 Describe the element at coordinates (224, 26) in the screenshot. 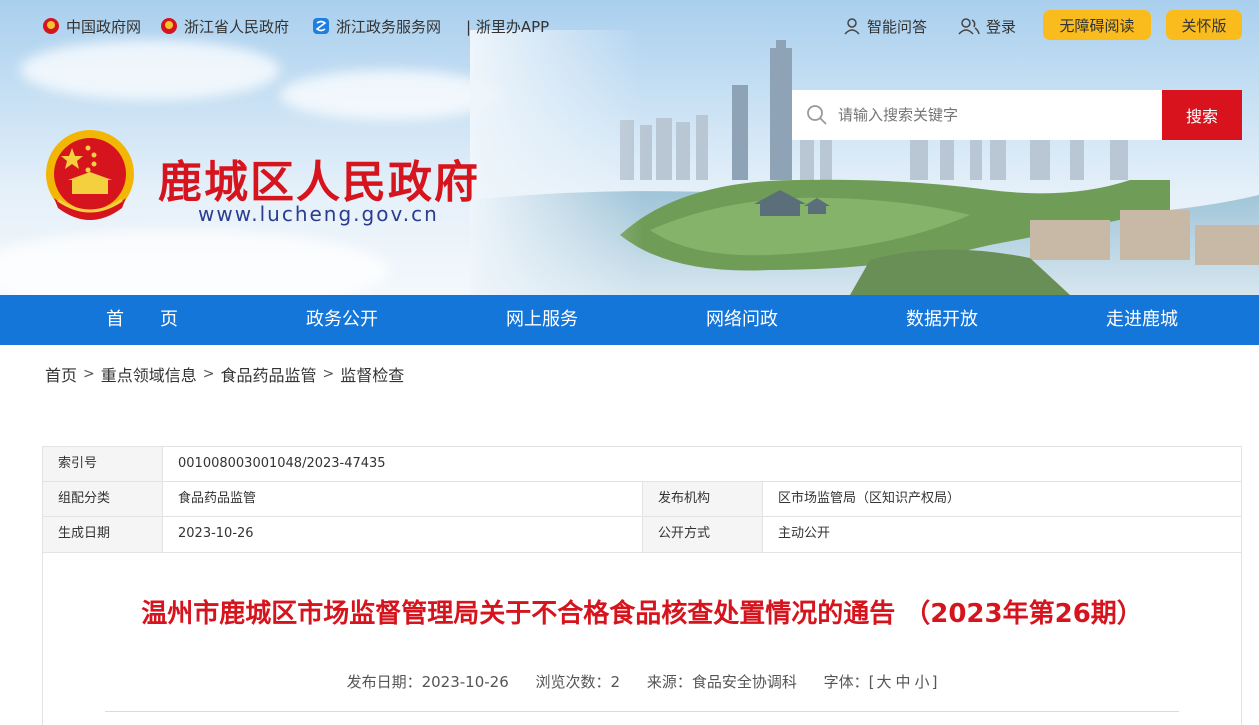

I see `link-zj-gov: 浙江省人民政府` at that location.